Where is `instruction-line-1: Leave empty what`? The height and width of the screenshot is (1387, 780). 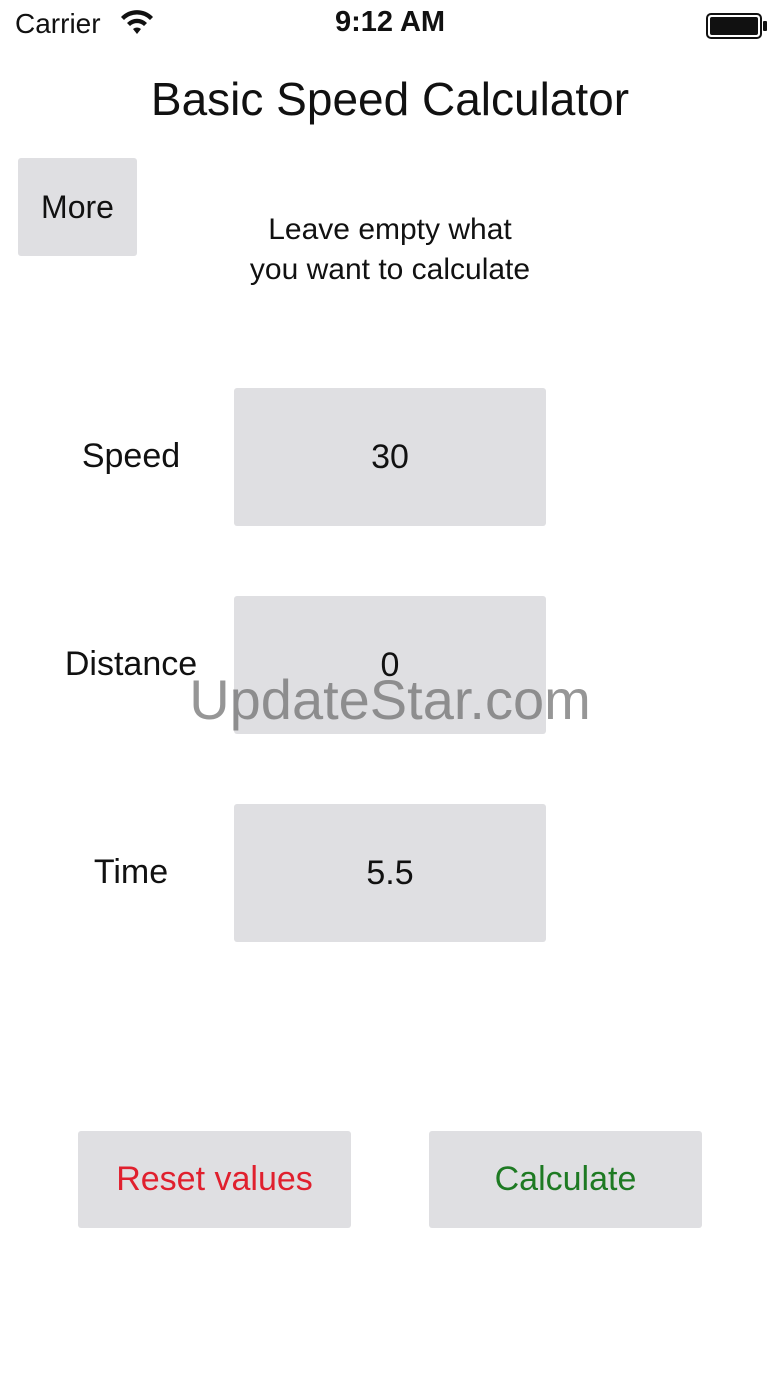
instruction-line-1: Leave empty what is located at coordinates (390, 229).